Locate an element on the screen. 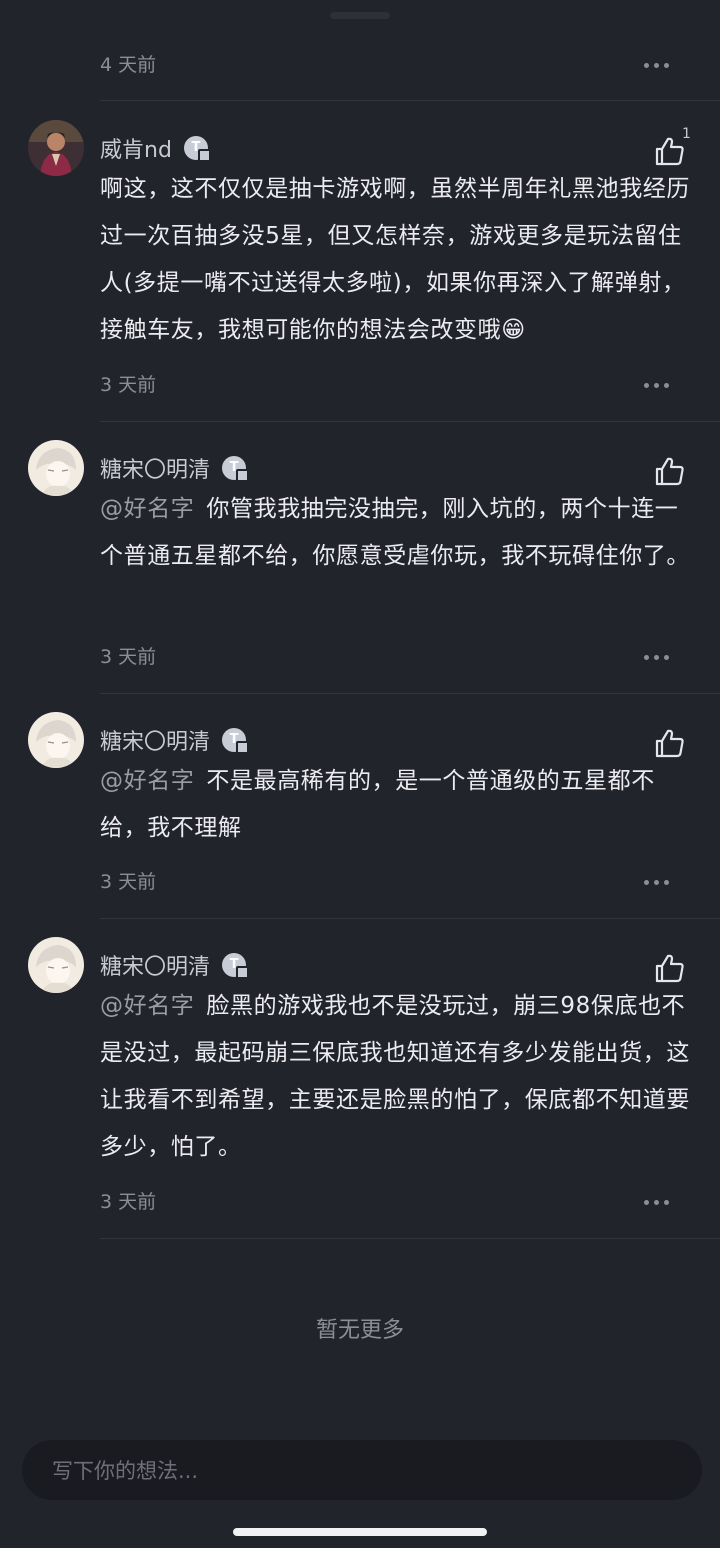  comment-input-bar is located at coordinates (362, 1471).